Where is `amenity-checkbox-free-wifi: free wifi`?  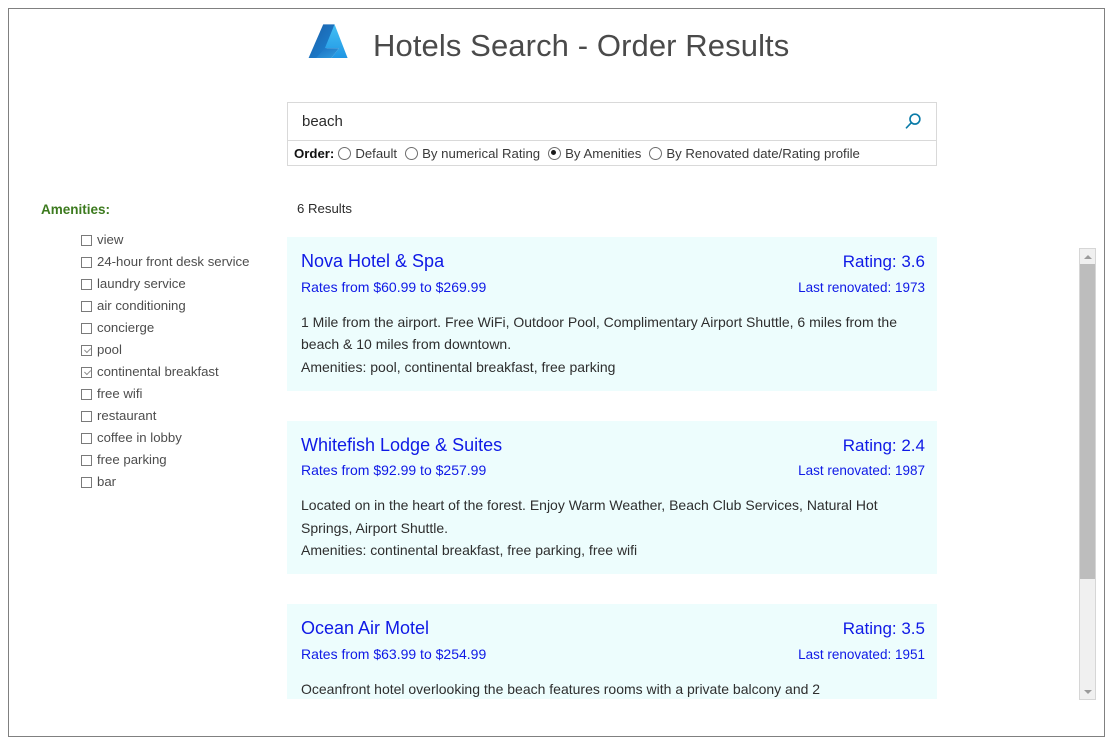 amenity-checkbox-free-wifi: free wifi is located at coordinates (182, 394).